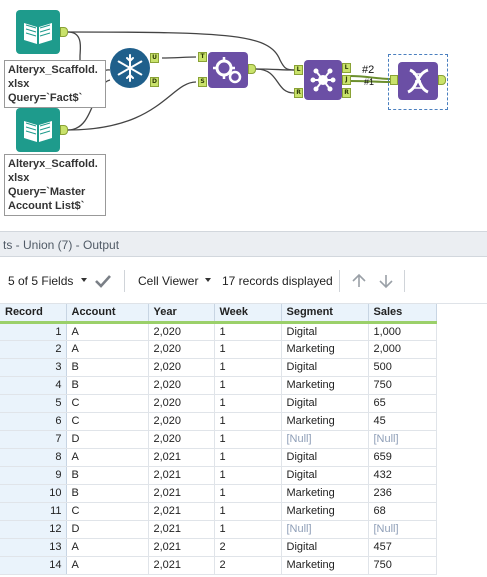  I want to click on table-row: 12 D 2,021 1 [Null] [Null], so click(218, 529).